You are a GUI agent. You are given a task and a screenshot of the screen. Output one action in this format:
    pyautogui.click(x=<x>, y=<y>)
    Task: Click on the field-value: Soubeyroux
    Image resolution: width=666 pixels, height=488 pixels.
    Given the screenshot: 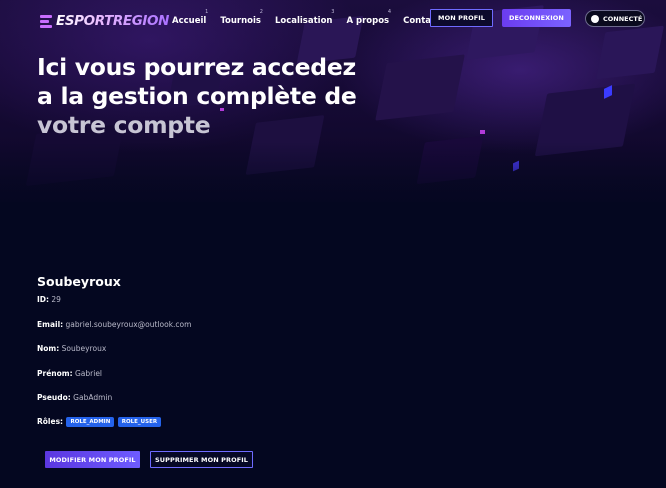 What is the action you would take?
    pyautogui.click(x=84, y=348)
    